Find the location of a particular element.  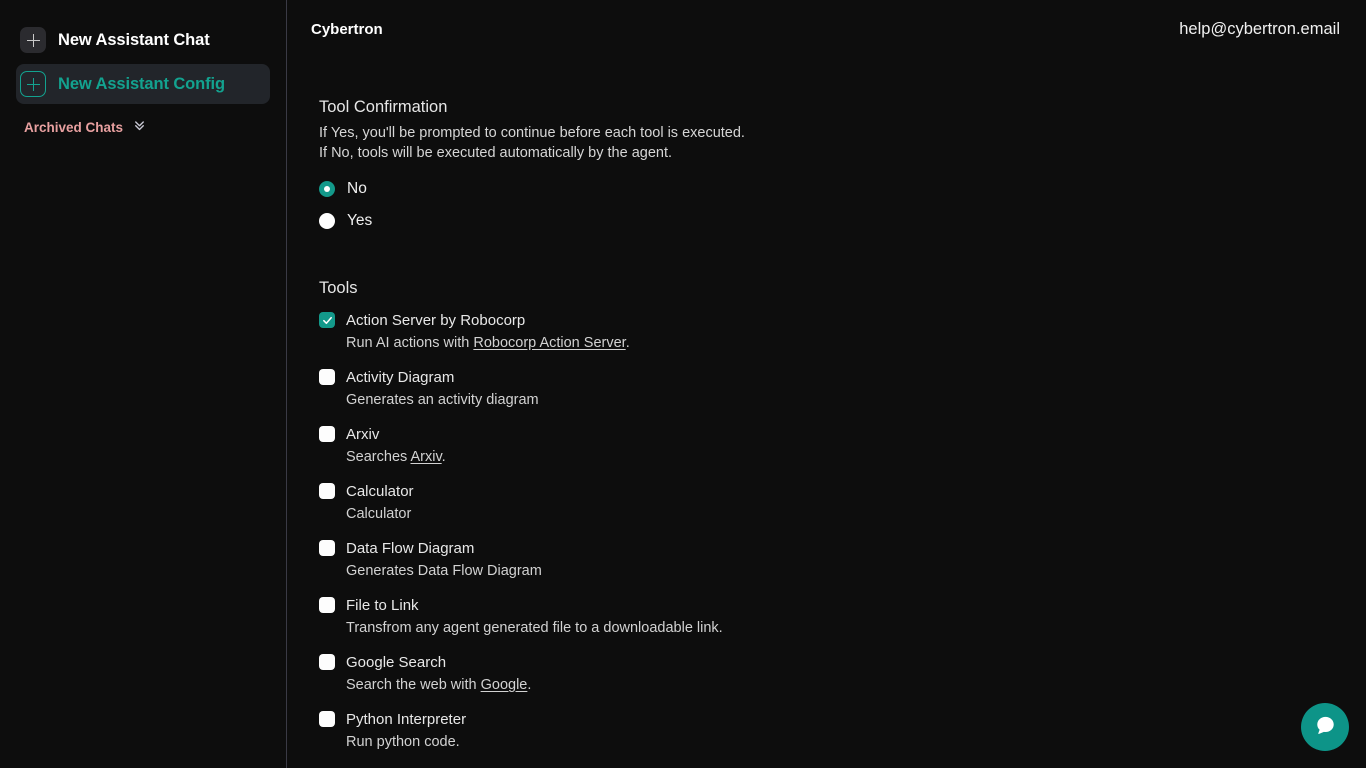

tool-name: Arxiv is located at coordinates (363, 434).